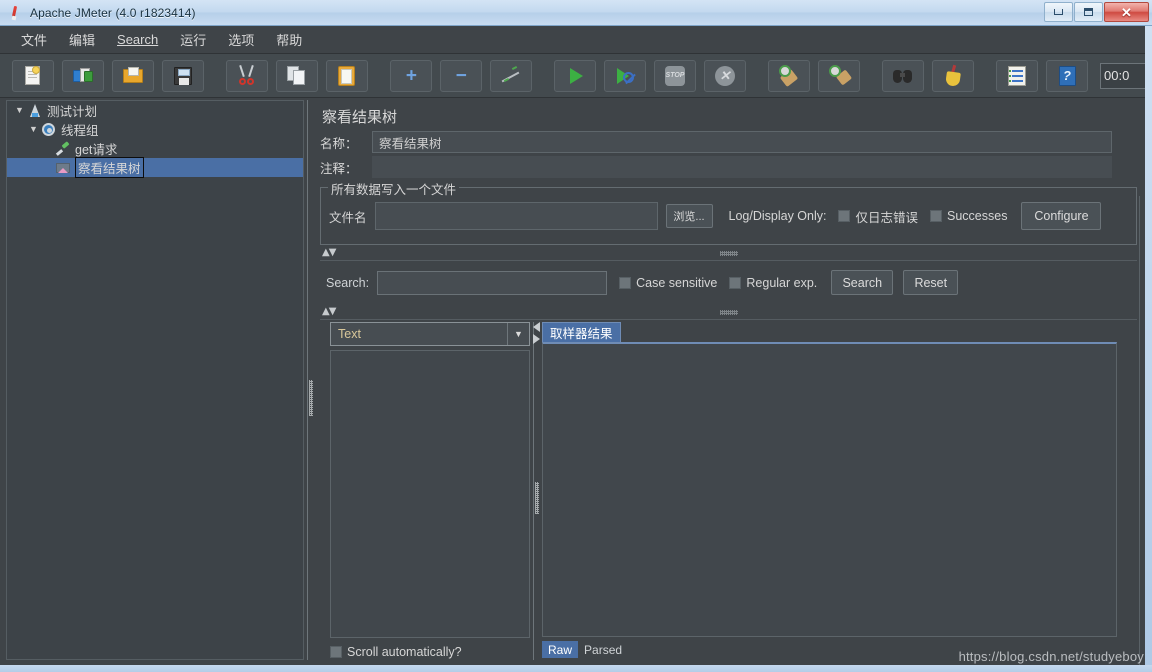 This screenshot has width=1152, height=672. I want to click on title-bar: Apache JMeter (4.0 r1823414) ✕, so click(576, 13).